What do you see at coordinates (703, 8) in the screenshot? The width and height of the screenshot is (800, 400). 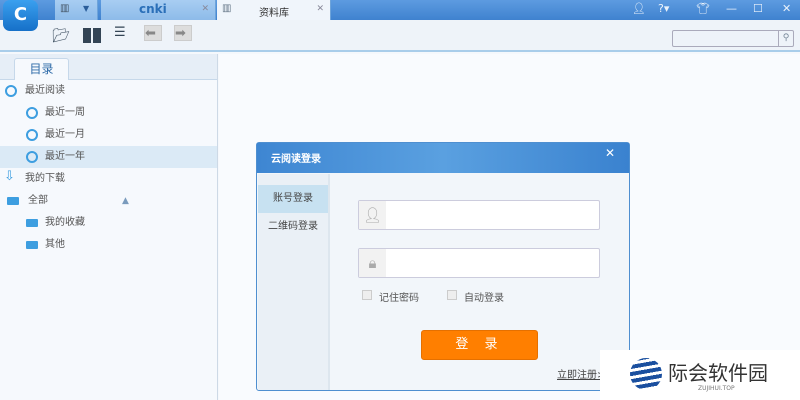 I see `skin-icon: 👕︎` at bounding box center [703, 8].